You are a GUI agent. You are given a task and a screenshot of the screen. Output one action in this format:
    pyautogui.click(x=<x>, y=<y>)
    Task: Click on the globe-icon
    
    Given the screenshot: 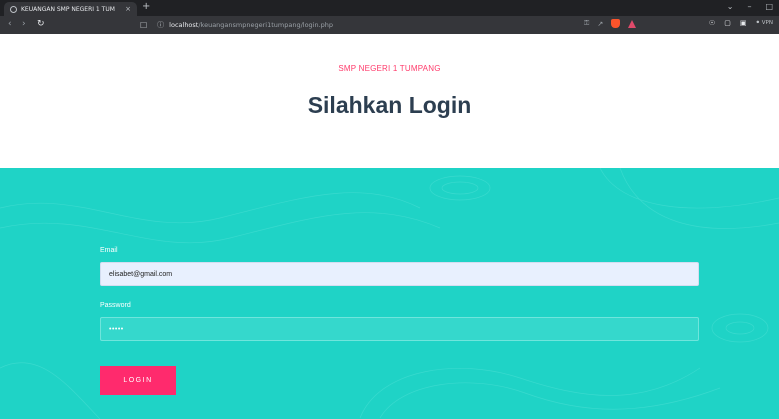 What is the action you would take?
    pyautogui.click(x=13, y=9)
    